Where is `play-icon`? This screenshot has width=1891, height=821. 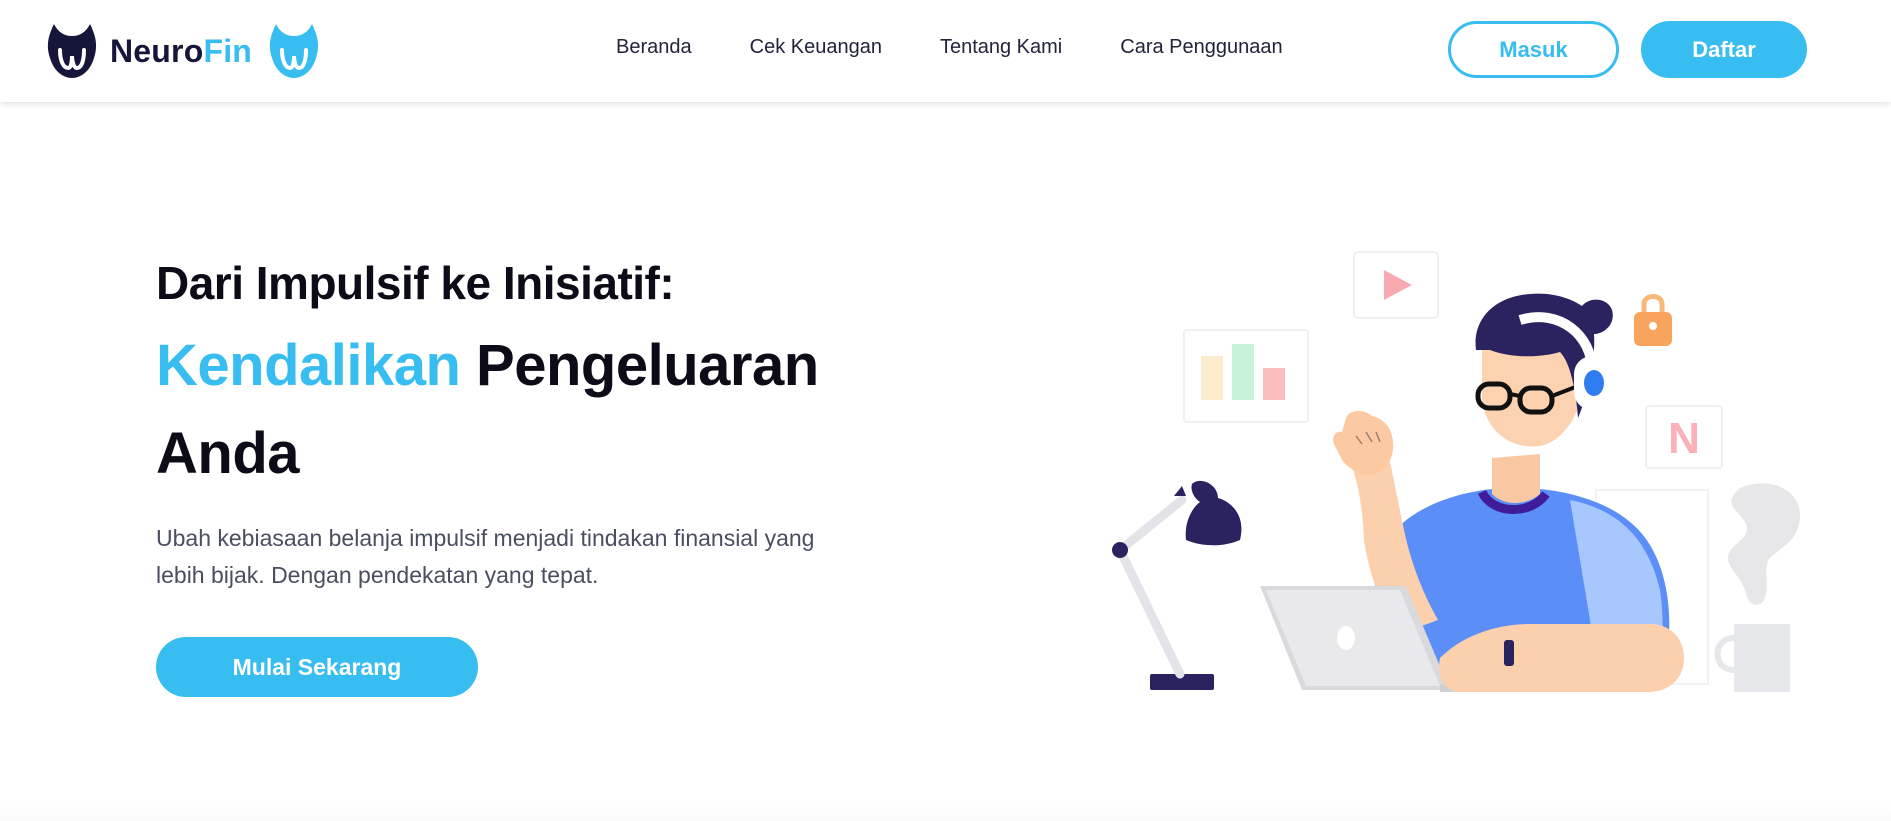
play-icon is located at coordinates (1396, 285).